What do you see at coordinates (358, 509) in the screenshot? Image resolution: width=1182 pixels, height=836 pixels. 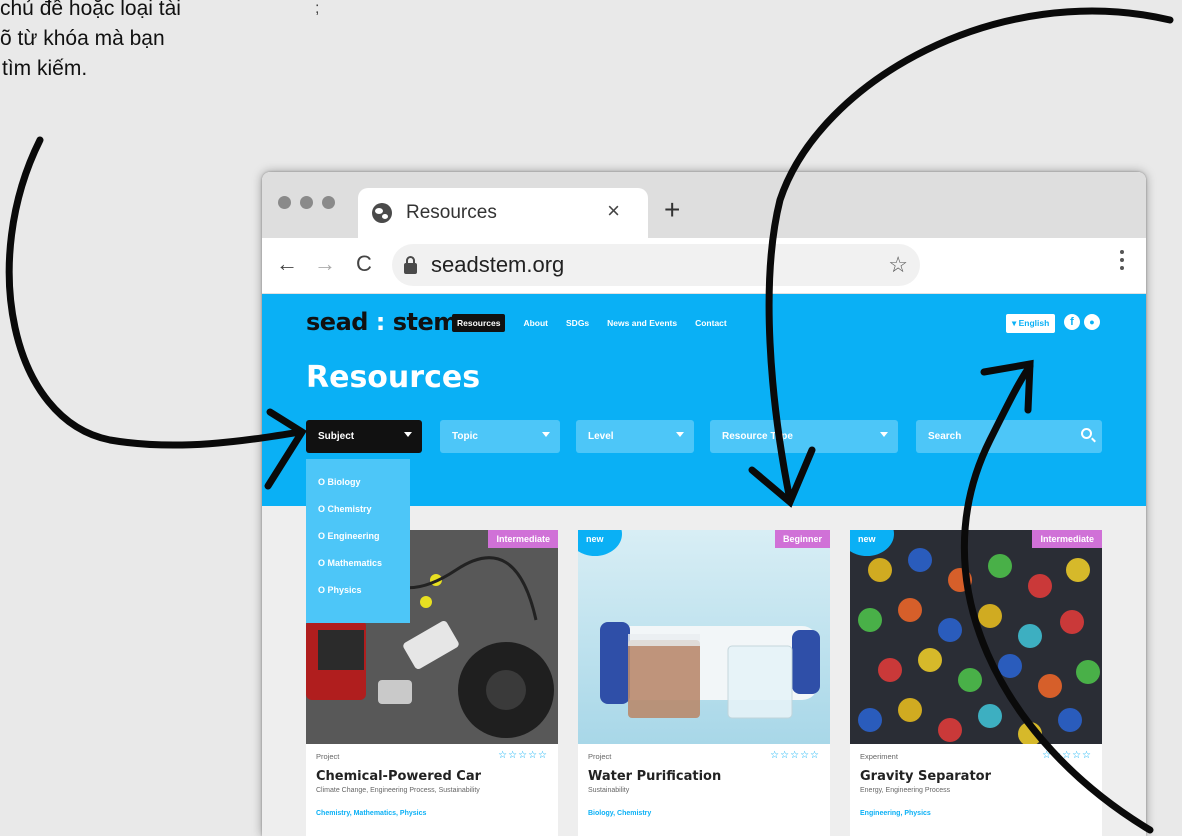 I see `subject-option-chemistry: O Chemistry` at bounding box center [358, 509].